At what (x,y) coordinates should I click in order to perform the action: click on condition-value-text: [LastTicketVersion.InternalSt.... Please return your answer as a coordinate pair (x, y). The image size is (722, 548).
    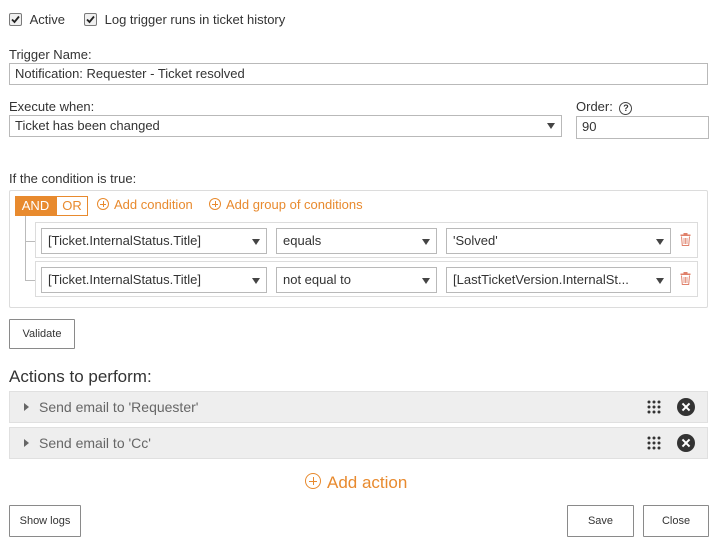
    Looking at the image, I should click on (541, 279).